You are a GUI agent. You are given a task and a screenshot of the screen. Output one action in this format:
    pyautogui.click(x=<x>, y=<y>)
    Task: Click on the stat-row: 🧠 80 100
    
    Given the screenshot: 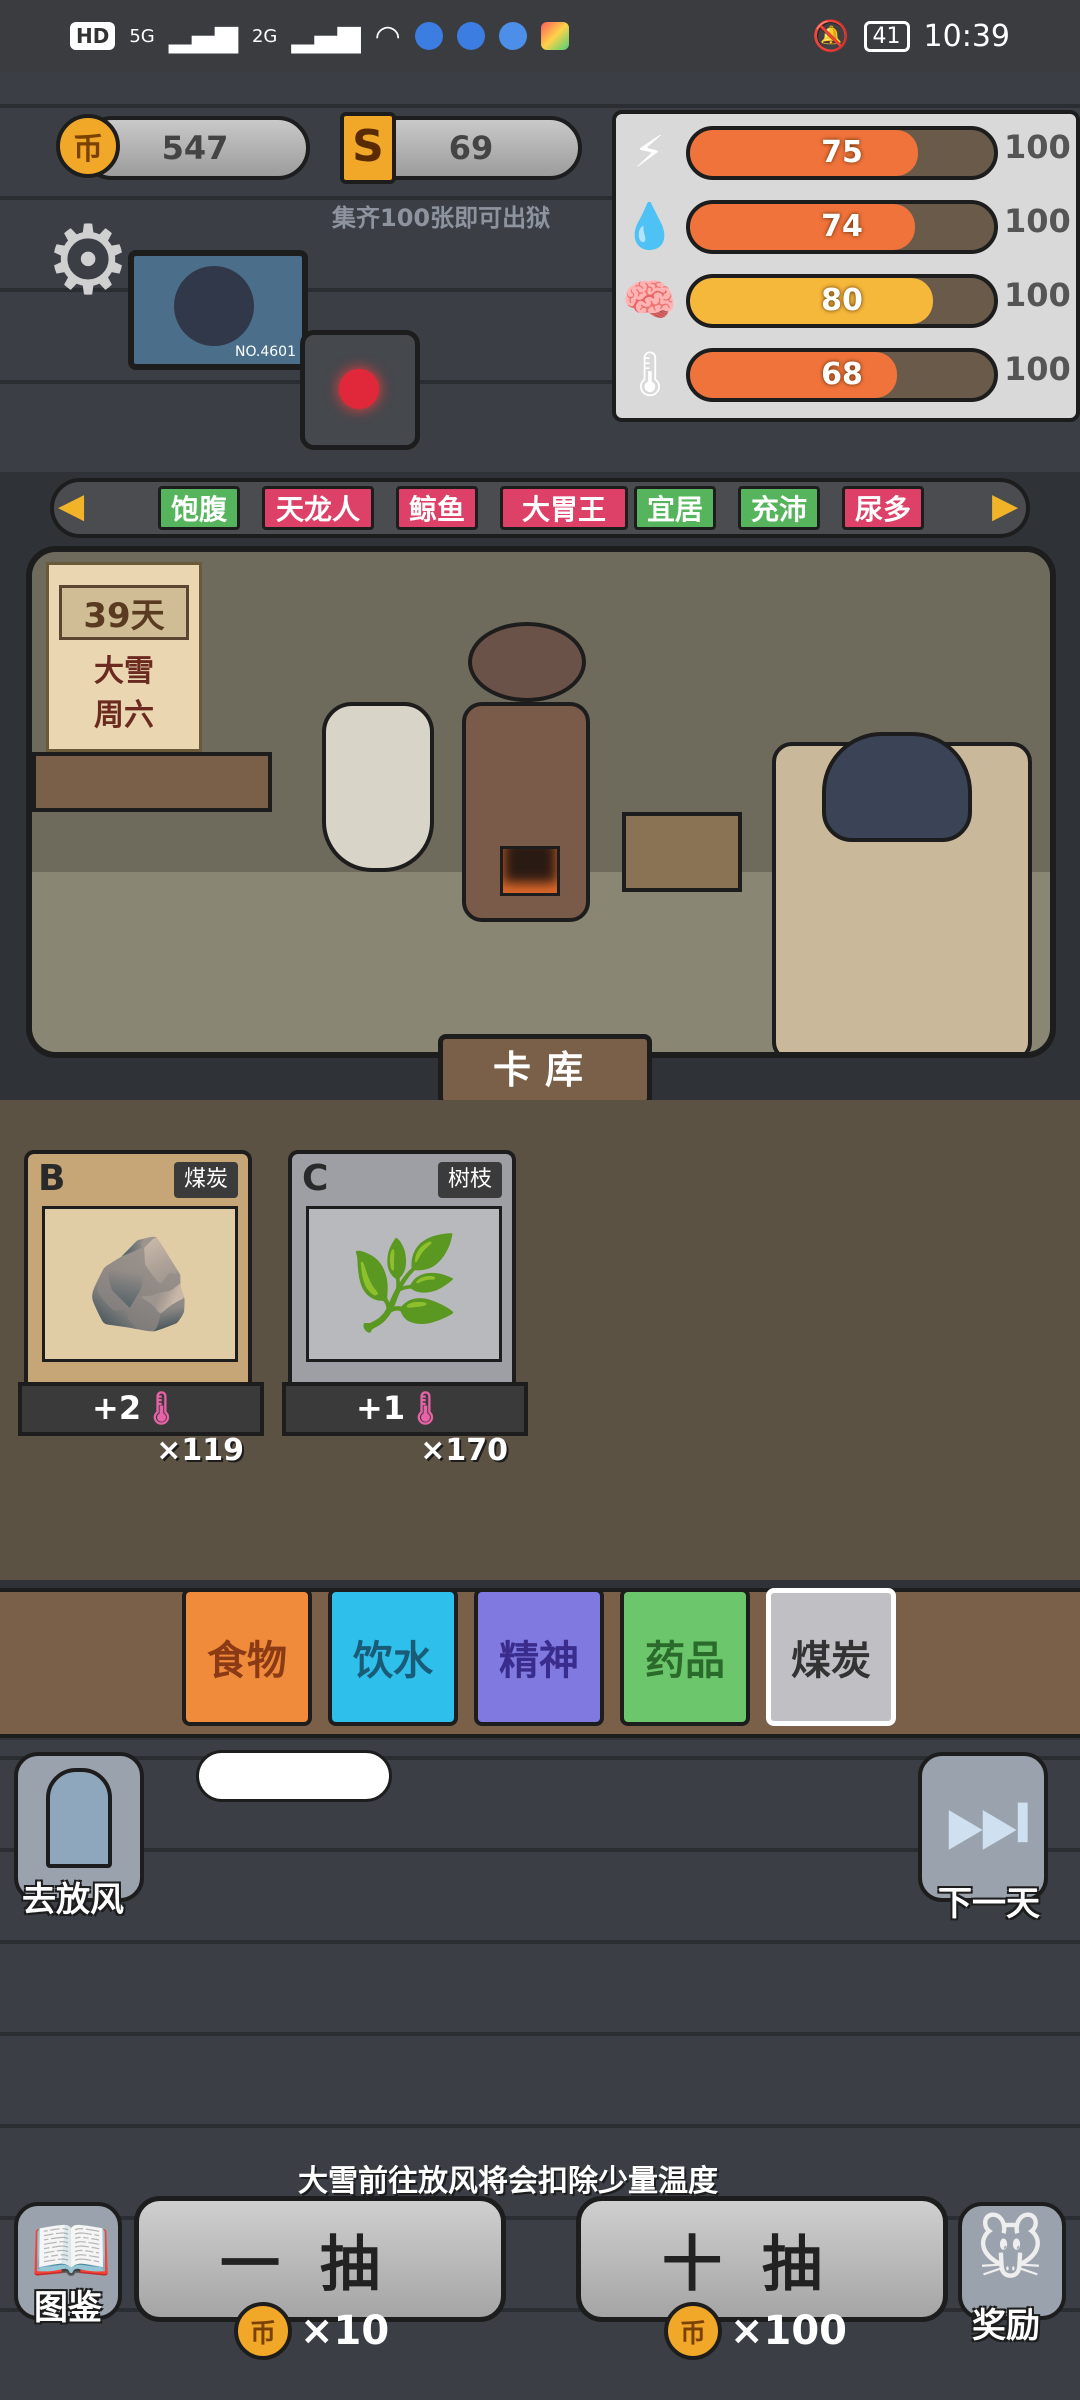 What is the action you would take?
    pyautogui.click(x=846, y=301)
    